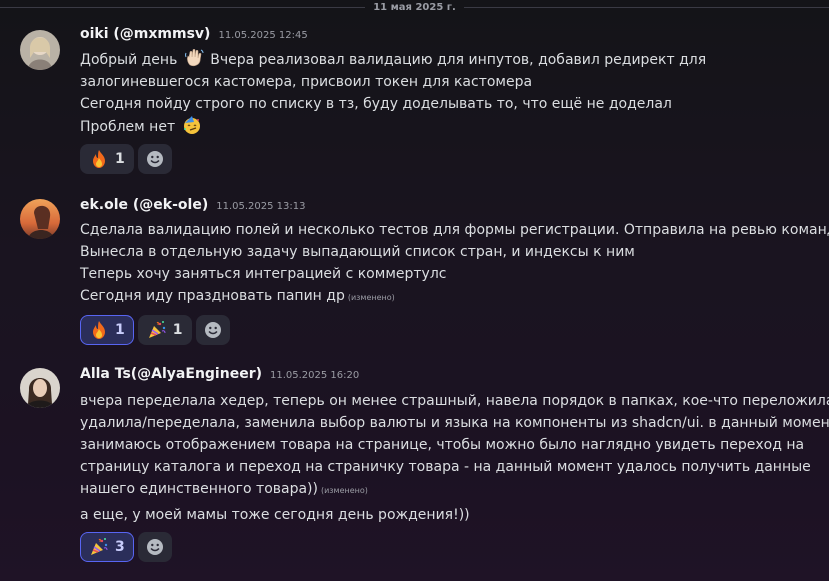  What do you see at coordinates (263, 35) in the screenshot?
I see `timestamp: 11.05.2025 12:45` at bounding box center [263, 35].